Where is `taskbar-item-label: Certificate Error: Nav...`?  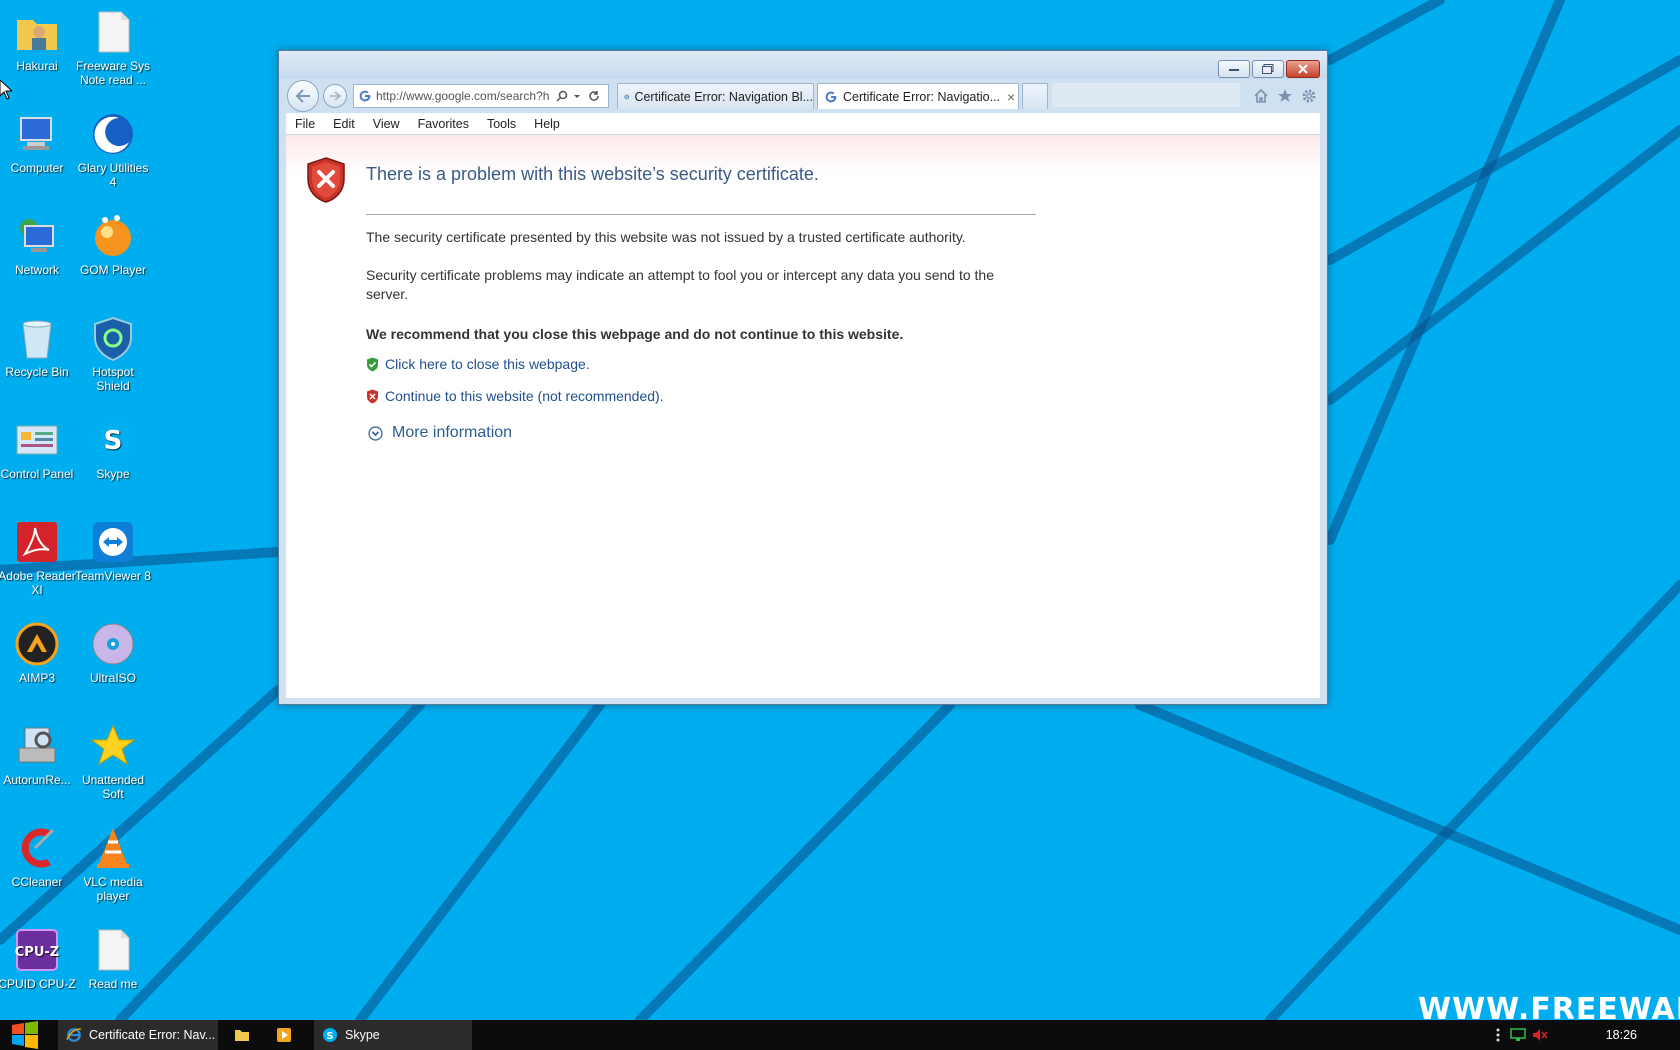
taskbar-item-label: Certificate Error: Nav... is located at coordinates (152, 1035).